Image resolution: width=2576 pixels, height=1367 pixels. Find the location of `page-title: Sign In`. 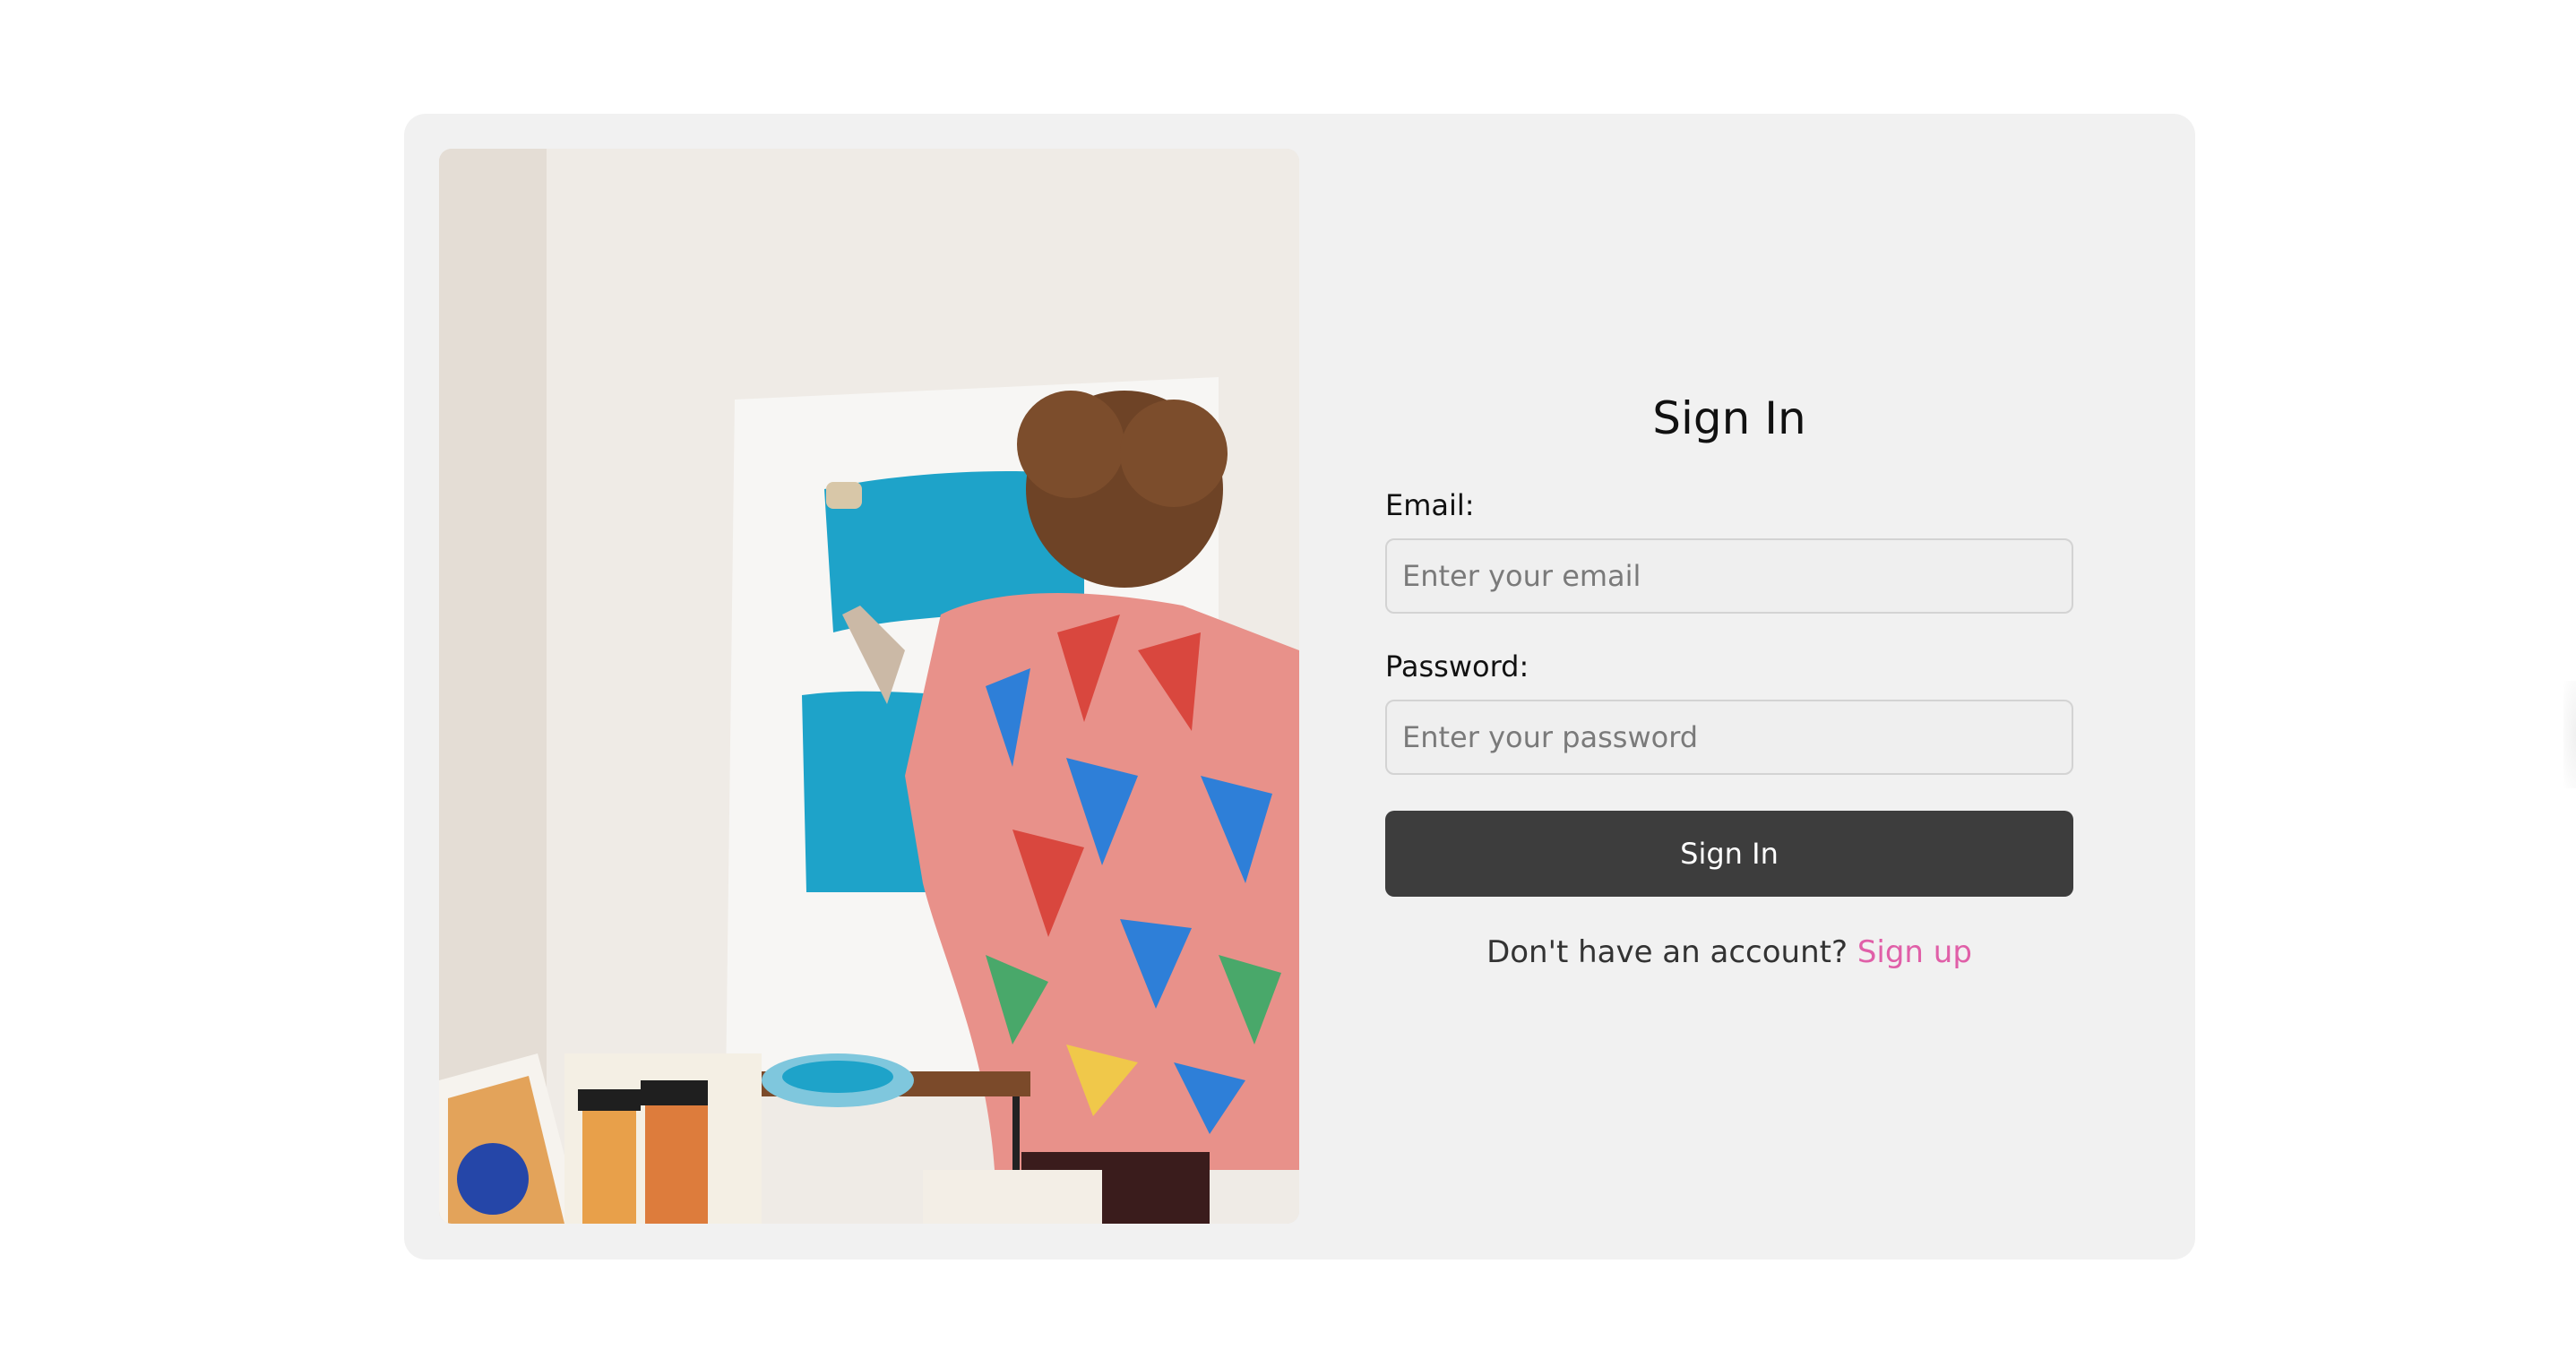

page-title: Sign In is located at coordinates (1729, 418).